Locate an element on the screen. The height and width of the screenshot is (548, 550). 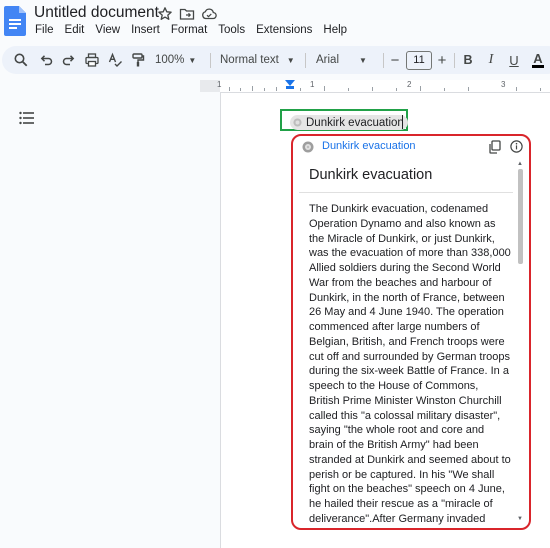
smart-chip: Dunkirk evacuation is located at coordinates (349, 122).